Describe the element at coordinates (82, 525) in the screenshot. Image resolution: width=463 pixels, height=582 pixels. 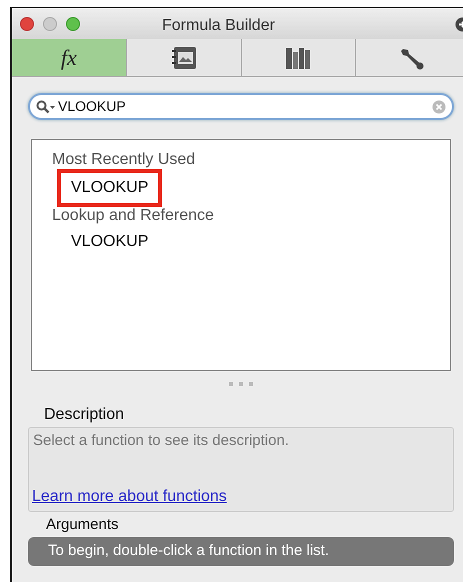
I see `section-label: Arguments` at that location.